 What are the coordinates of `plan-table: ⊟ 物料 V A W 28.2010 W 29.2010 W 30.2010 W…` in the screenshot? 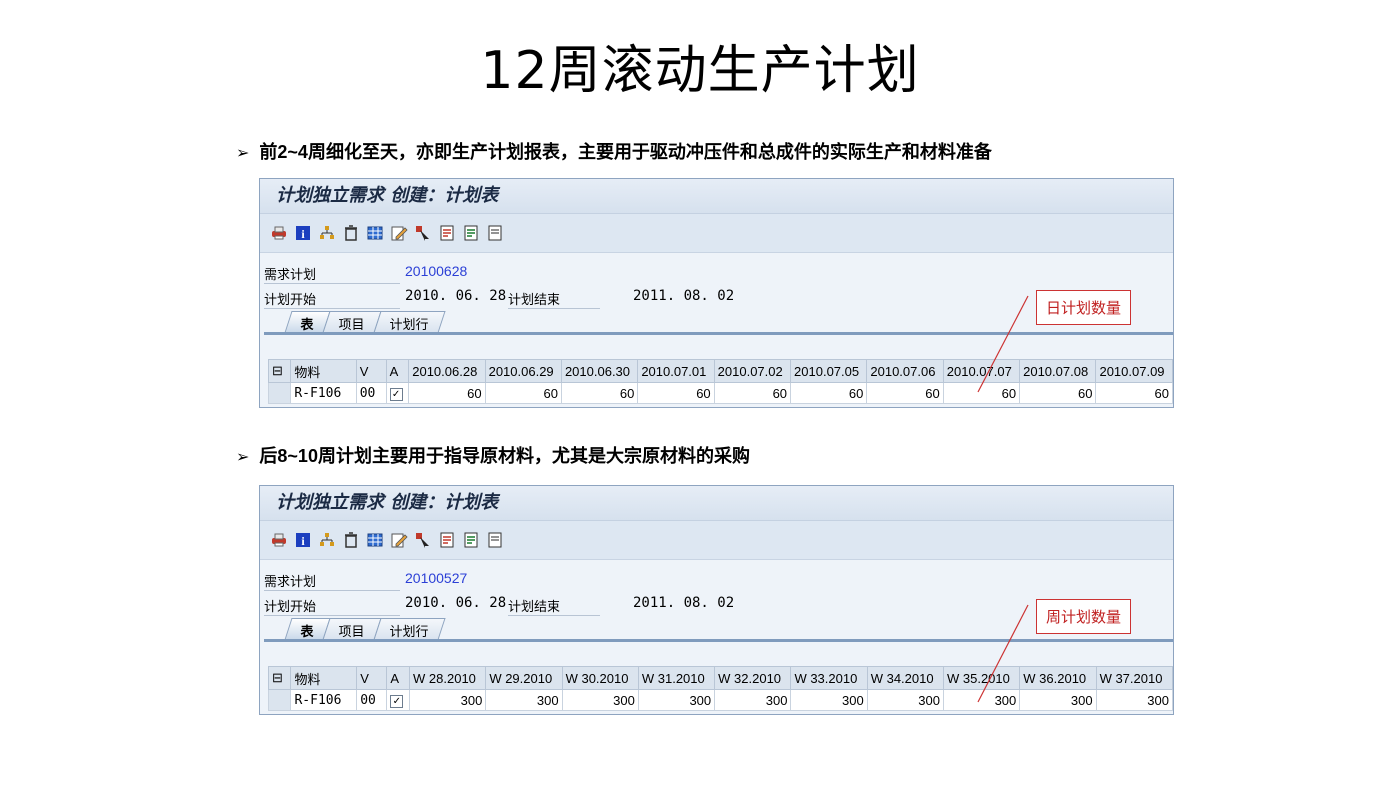 It's located at (720, 688).